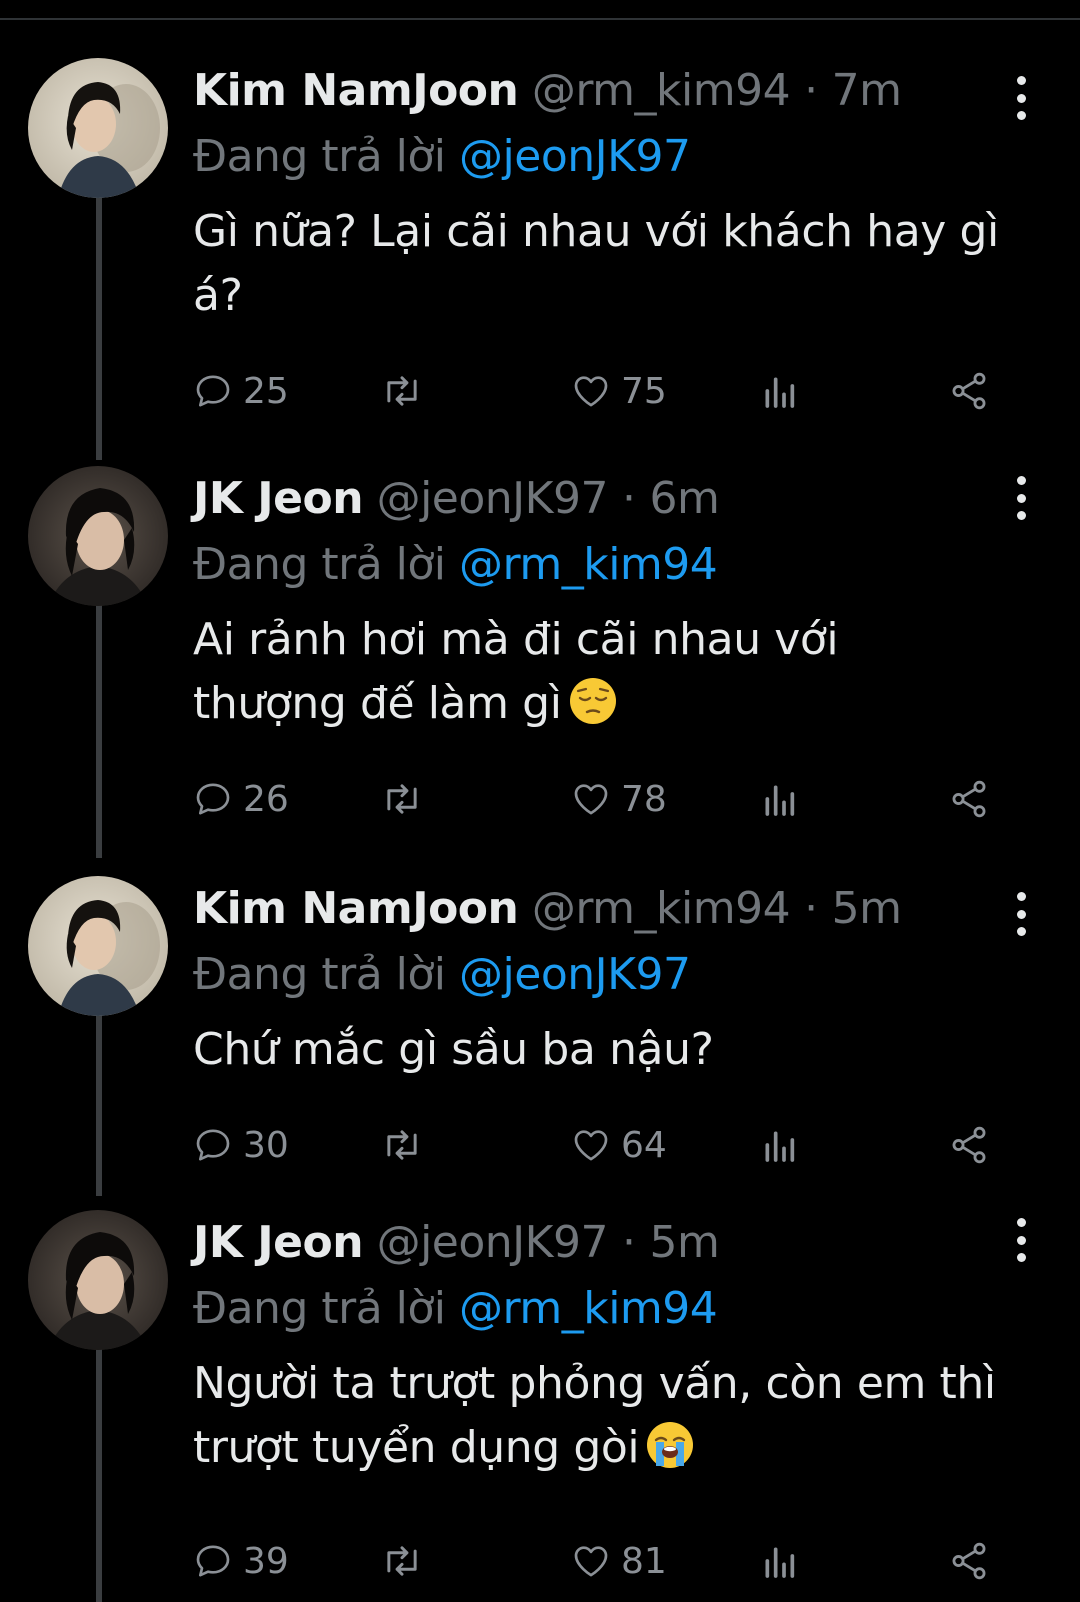  I want to click on reply-button: 30, so click(241, 1145).